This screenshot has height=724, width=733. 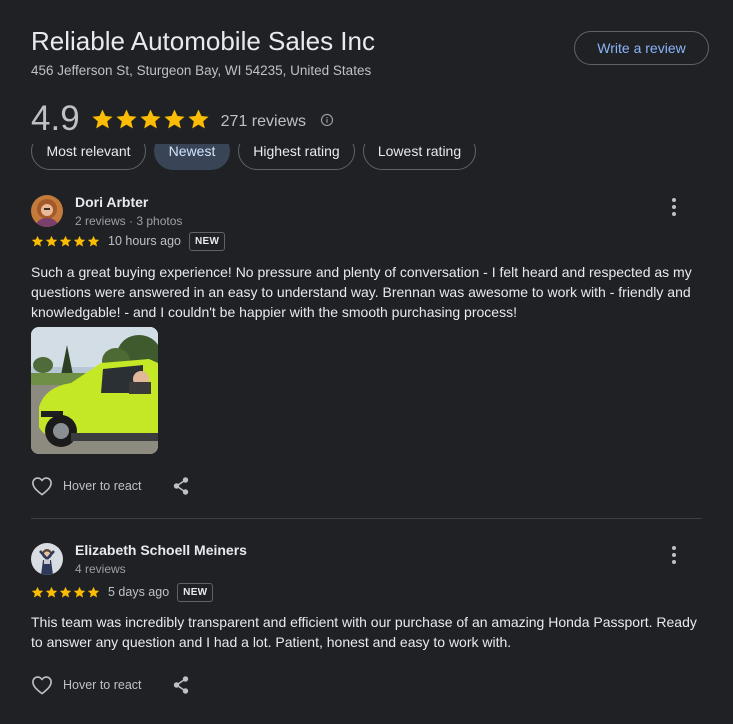 What do you see at coordinates (192, 157) in the screenshot?
I see `chip-newest: Newest` at bounding box center [192, 157].